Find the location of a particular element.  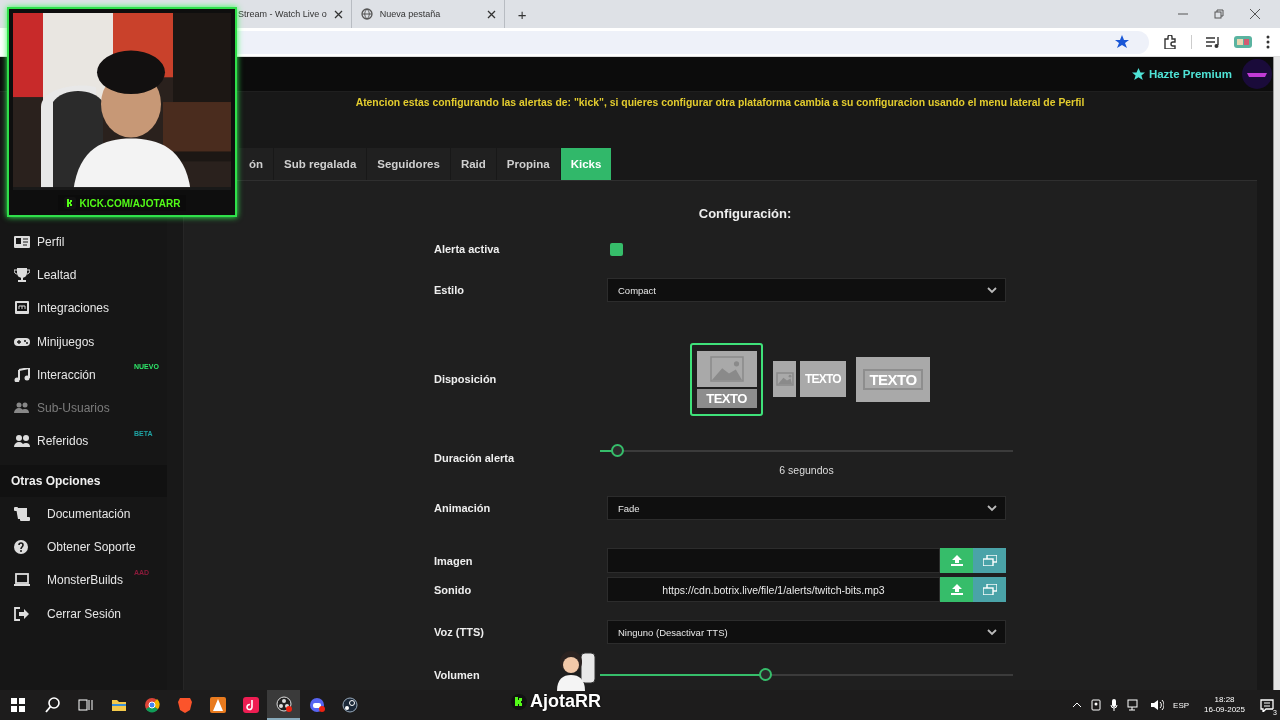

sidebar-item: Documentación is located at coordinates (83, 514).